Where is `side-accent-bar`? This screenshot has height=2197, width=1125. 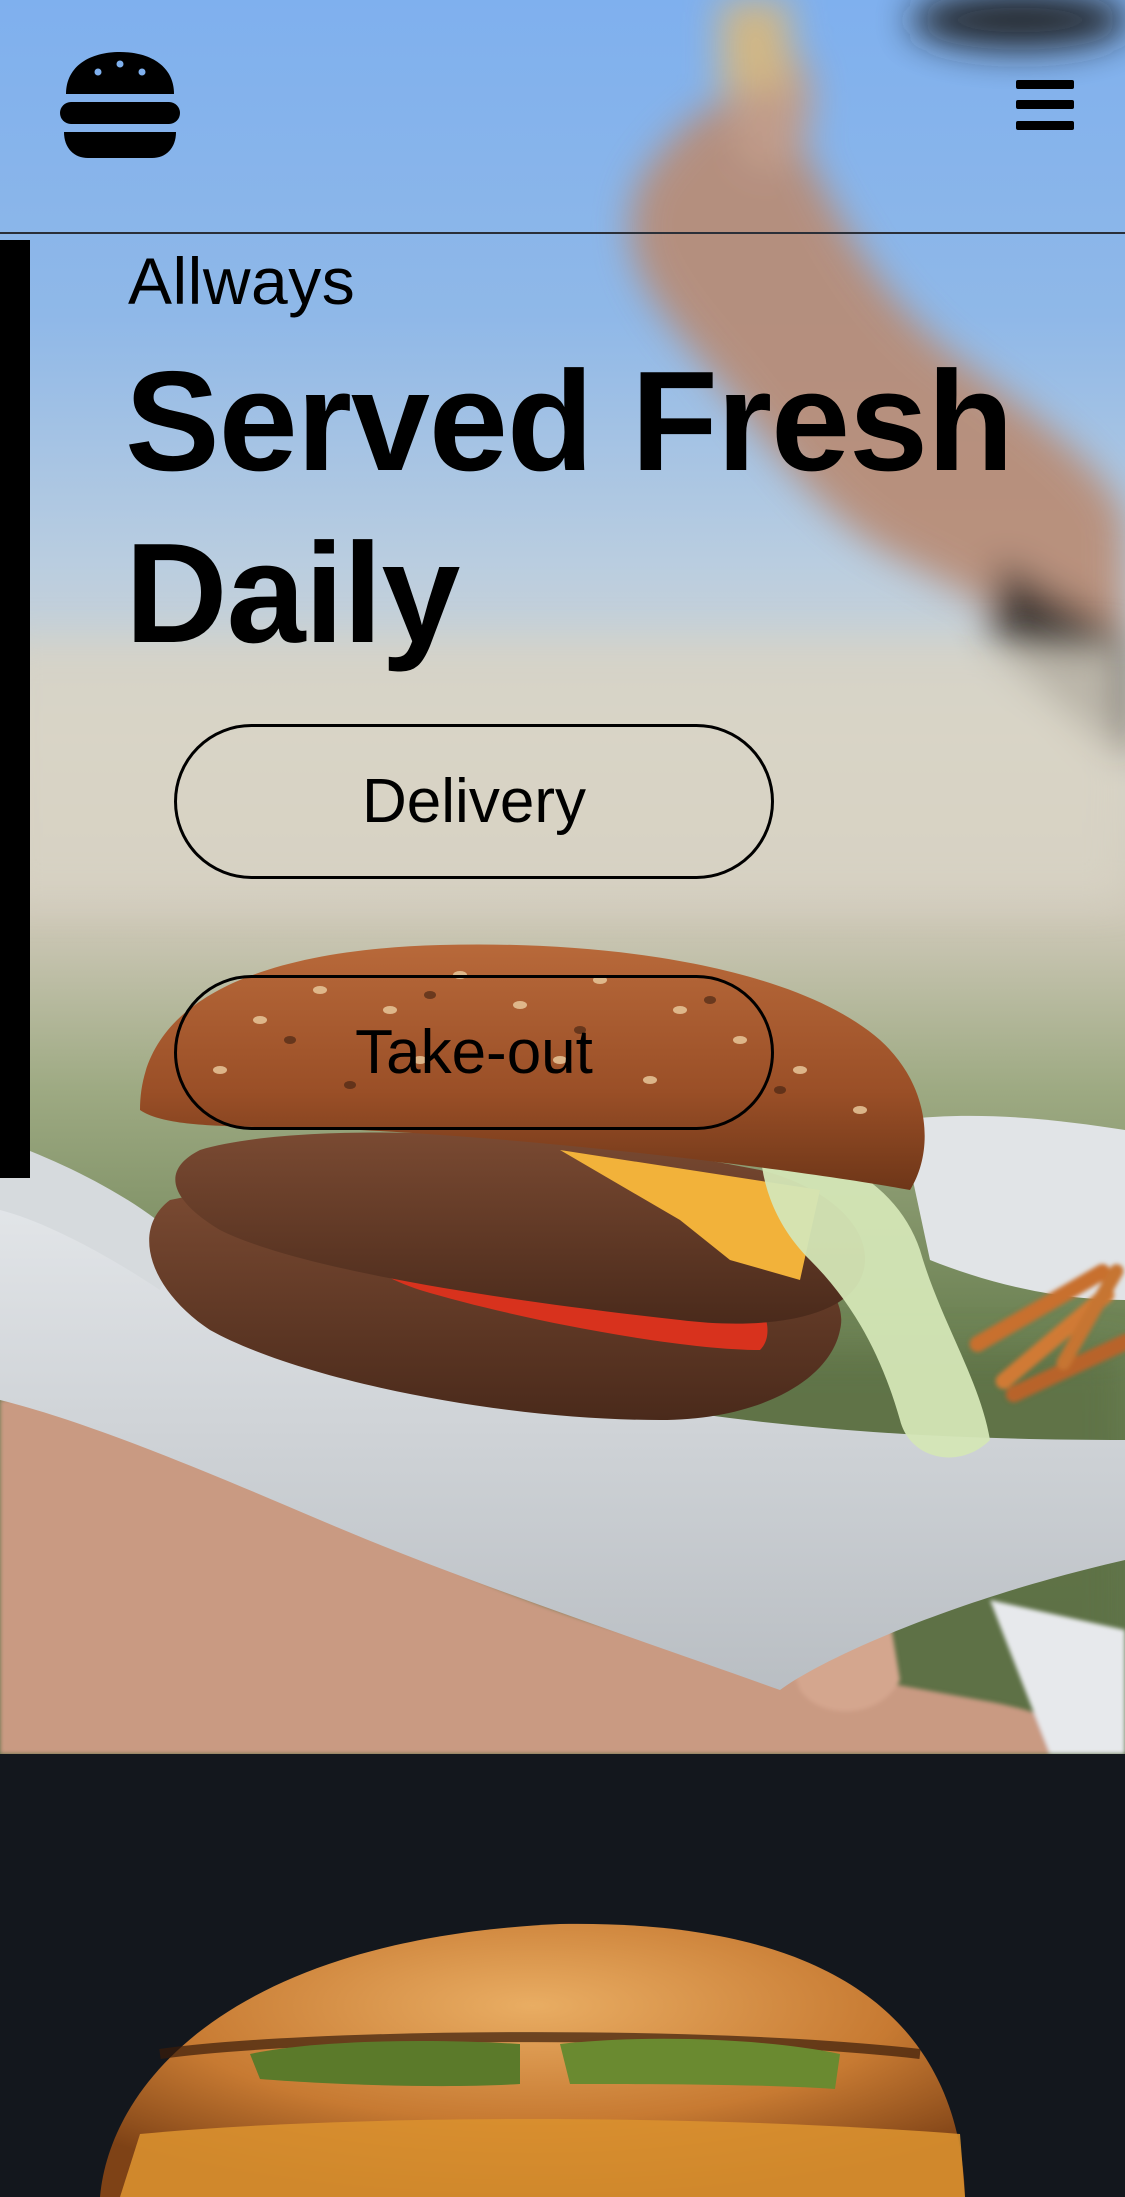 side-accent-bar is located at coordinates (15, 709).